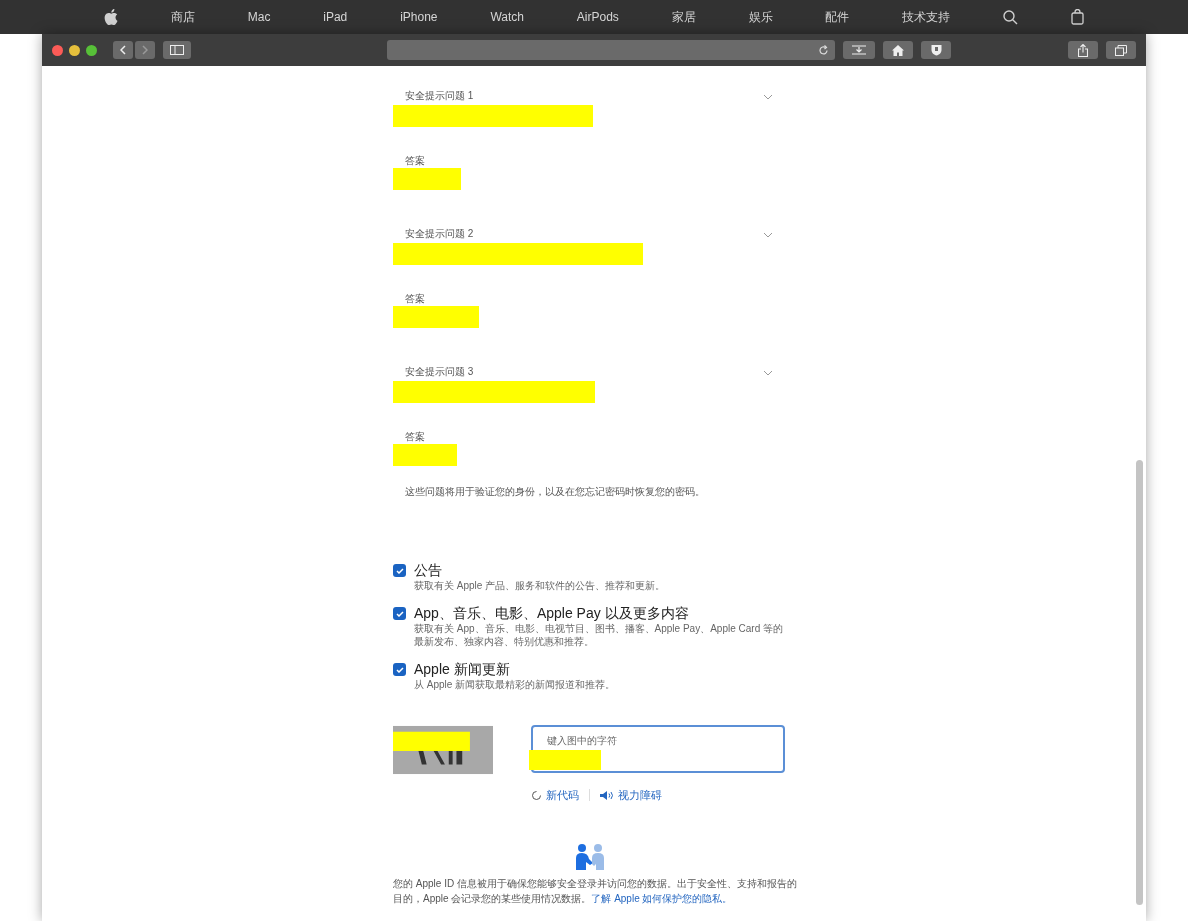 This screenshot has height=921, width=1188. What do you see at coordinates (926, 17) in the screenshot?
I see `nav-link: 技术支持` at bounding box center [926, 17].